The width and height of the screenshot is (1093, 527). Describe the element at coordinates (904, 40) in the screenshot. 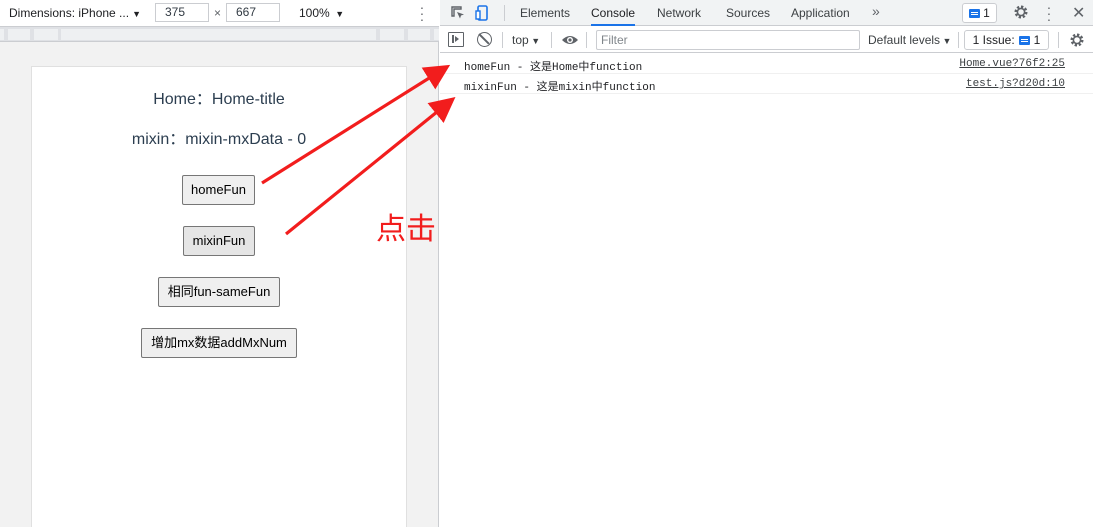

I see `log-levels-value: Default levels` at that location.